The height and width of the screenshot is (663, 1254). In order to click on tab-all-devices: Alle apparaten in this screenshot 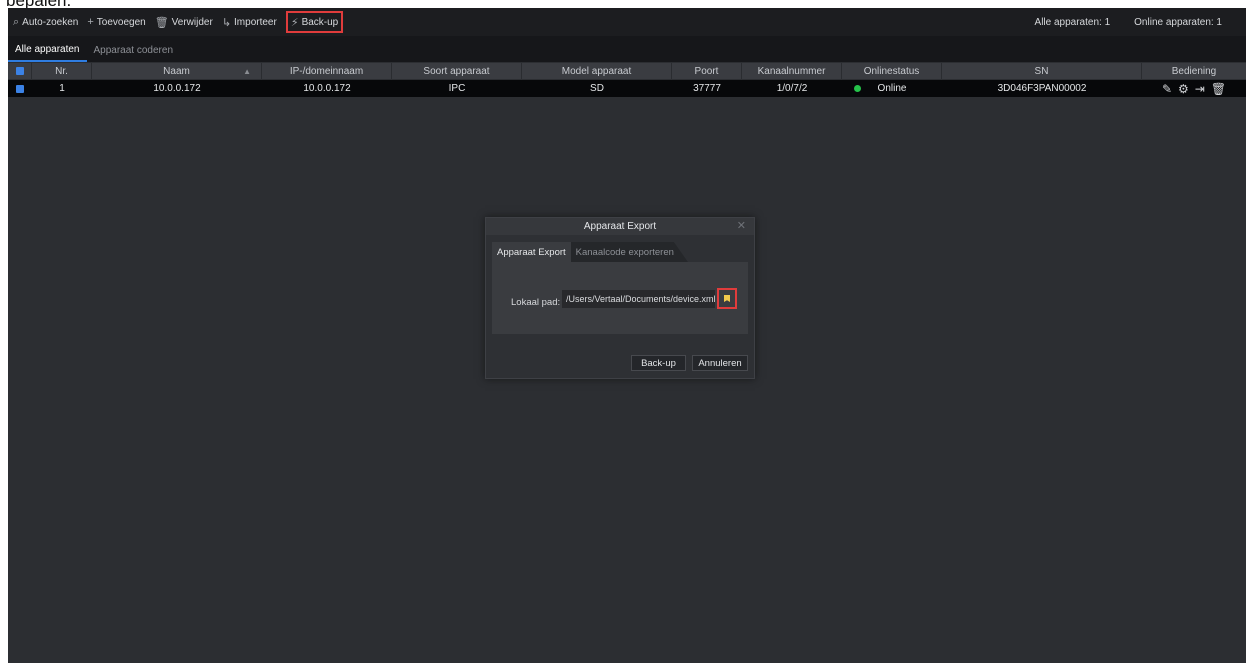, I will do `click(47, 50)`.